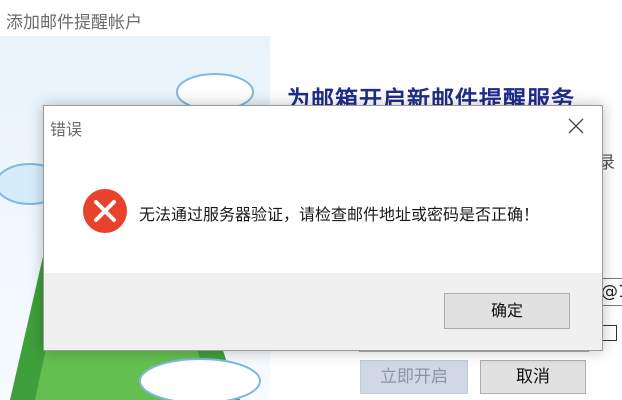 This screenshot has height=400, width=622. What do you see at coordinates (66, 129) in the screenshot?
I see `dialog-title: 错误` at bounding box center [66, 129].